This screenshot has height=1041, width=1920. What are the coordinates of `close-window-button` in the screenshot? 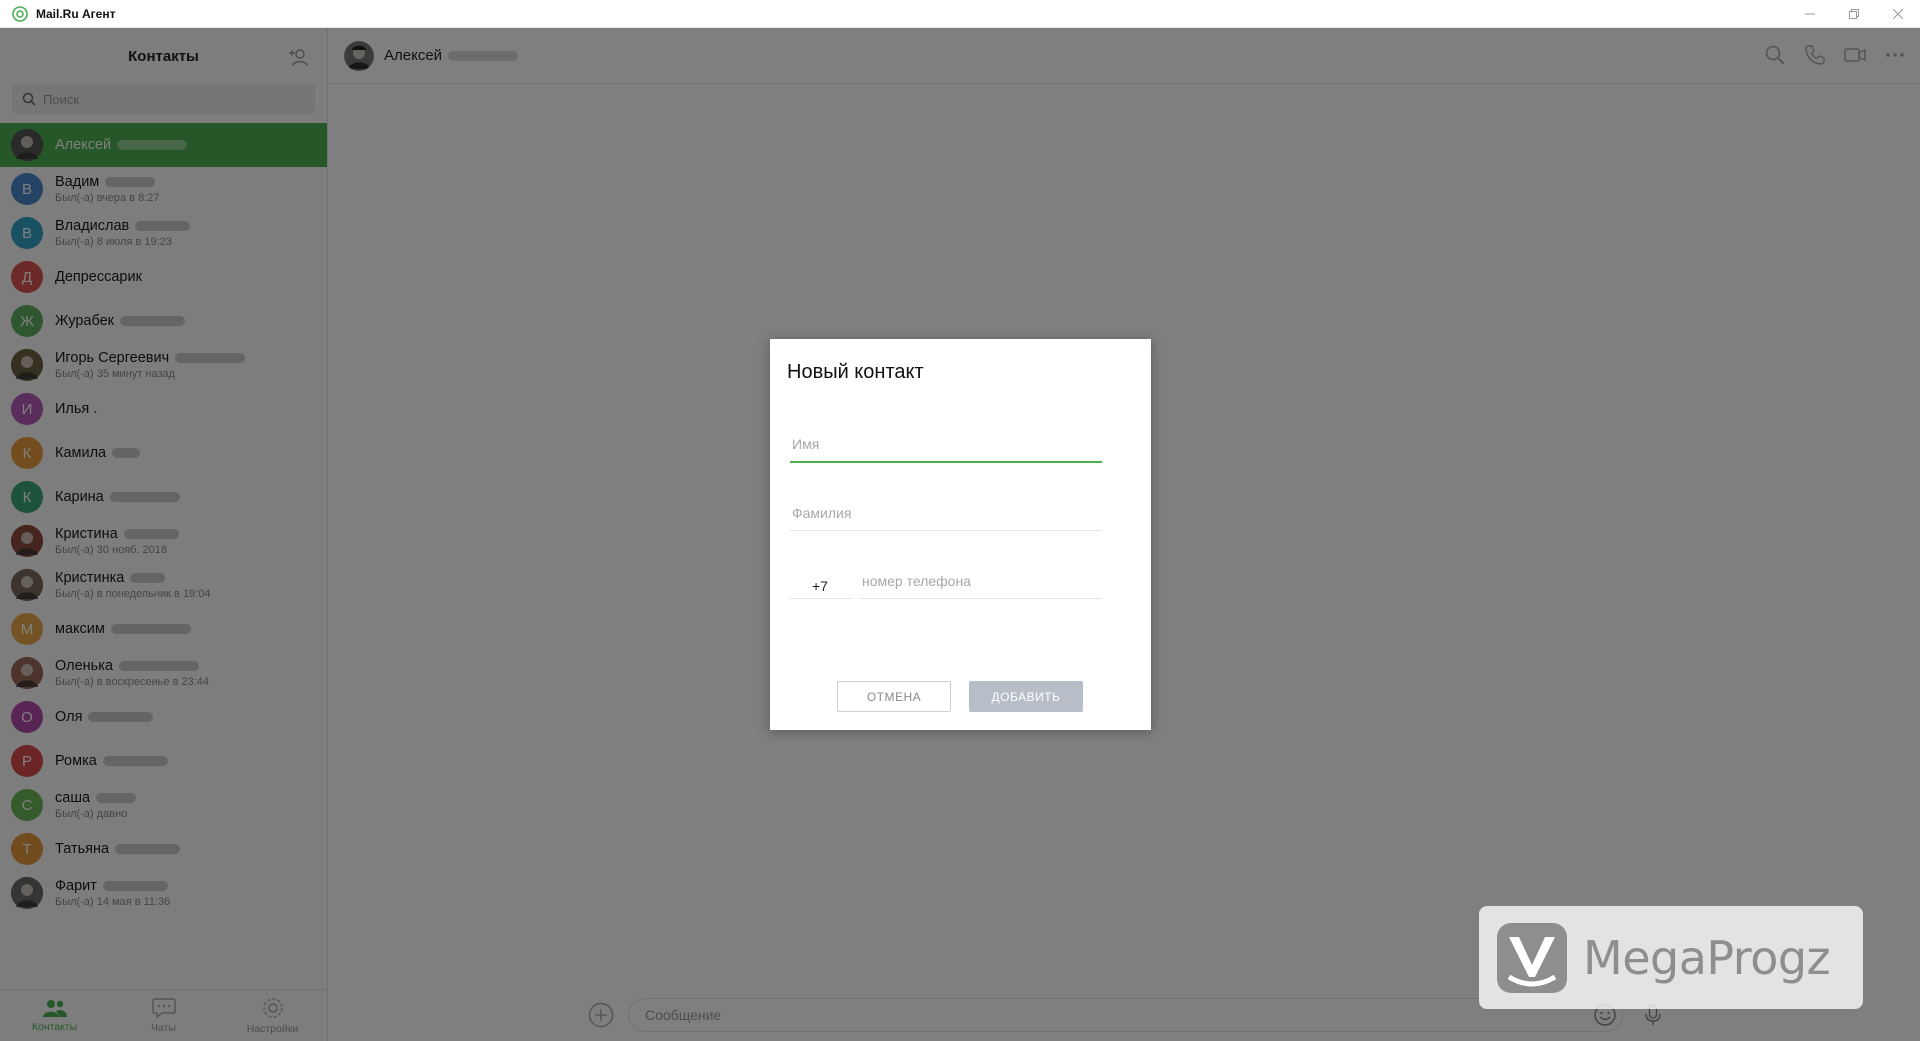 It's located at (1898, 14).